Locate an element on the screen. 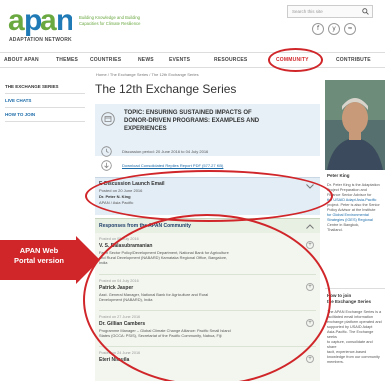 The width and height of the screenshot is (385, 381). sidebar-item-live-chats: LIVE CHATS is located at coordinates (45, 101).